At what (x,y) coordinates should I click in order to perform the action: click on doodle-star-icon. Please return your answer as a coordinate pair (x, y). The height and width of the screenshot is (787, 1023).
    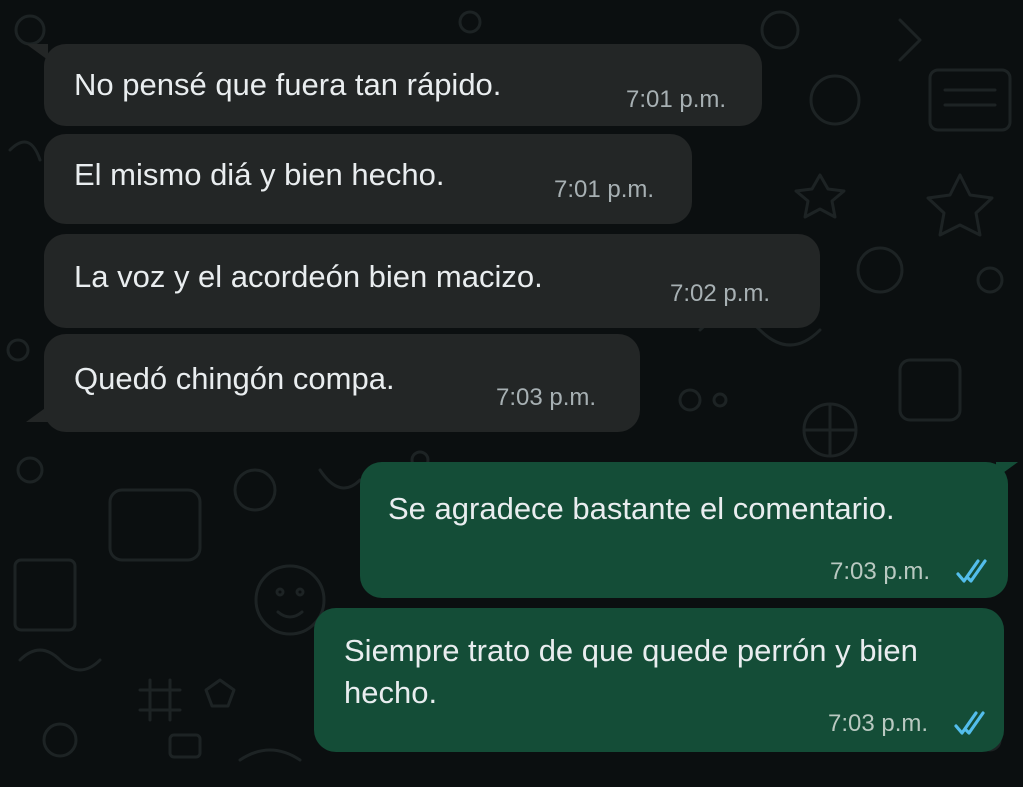
    Looking at the image, I should click on (960, 205).